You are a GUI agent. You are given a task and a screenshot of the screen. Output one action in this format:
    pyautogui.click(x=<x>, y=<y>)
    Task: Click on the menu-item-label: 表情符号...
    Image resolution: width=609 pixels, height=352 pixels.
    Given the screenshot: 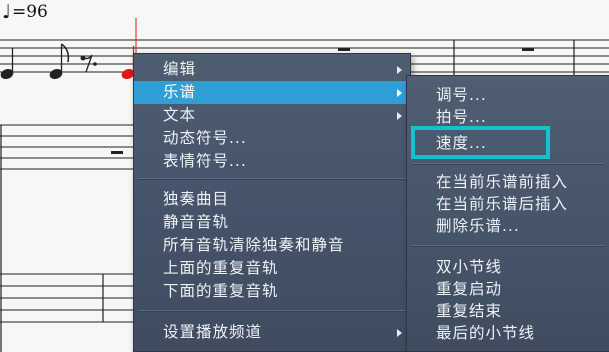 What is the action you would take?
    pyautogui.click(x=205, y=161)
    